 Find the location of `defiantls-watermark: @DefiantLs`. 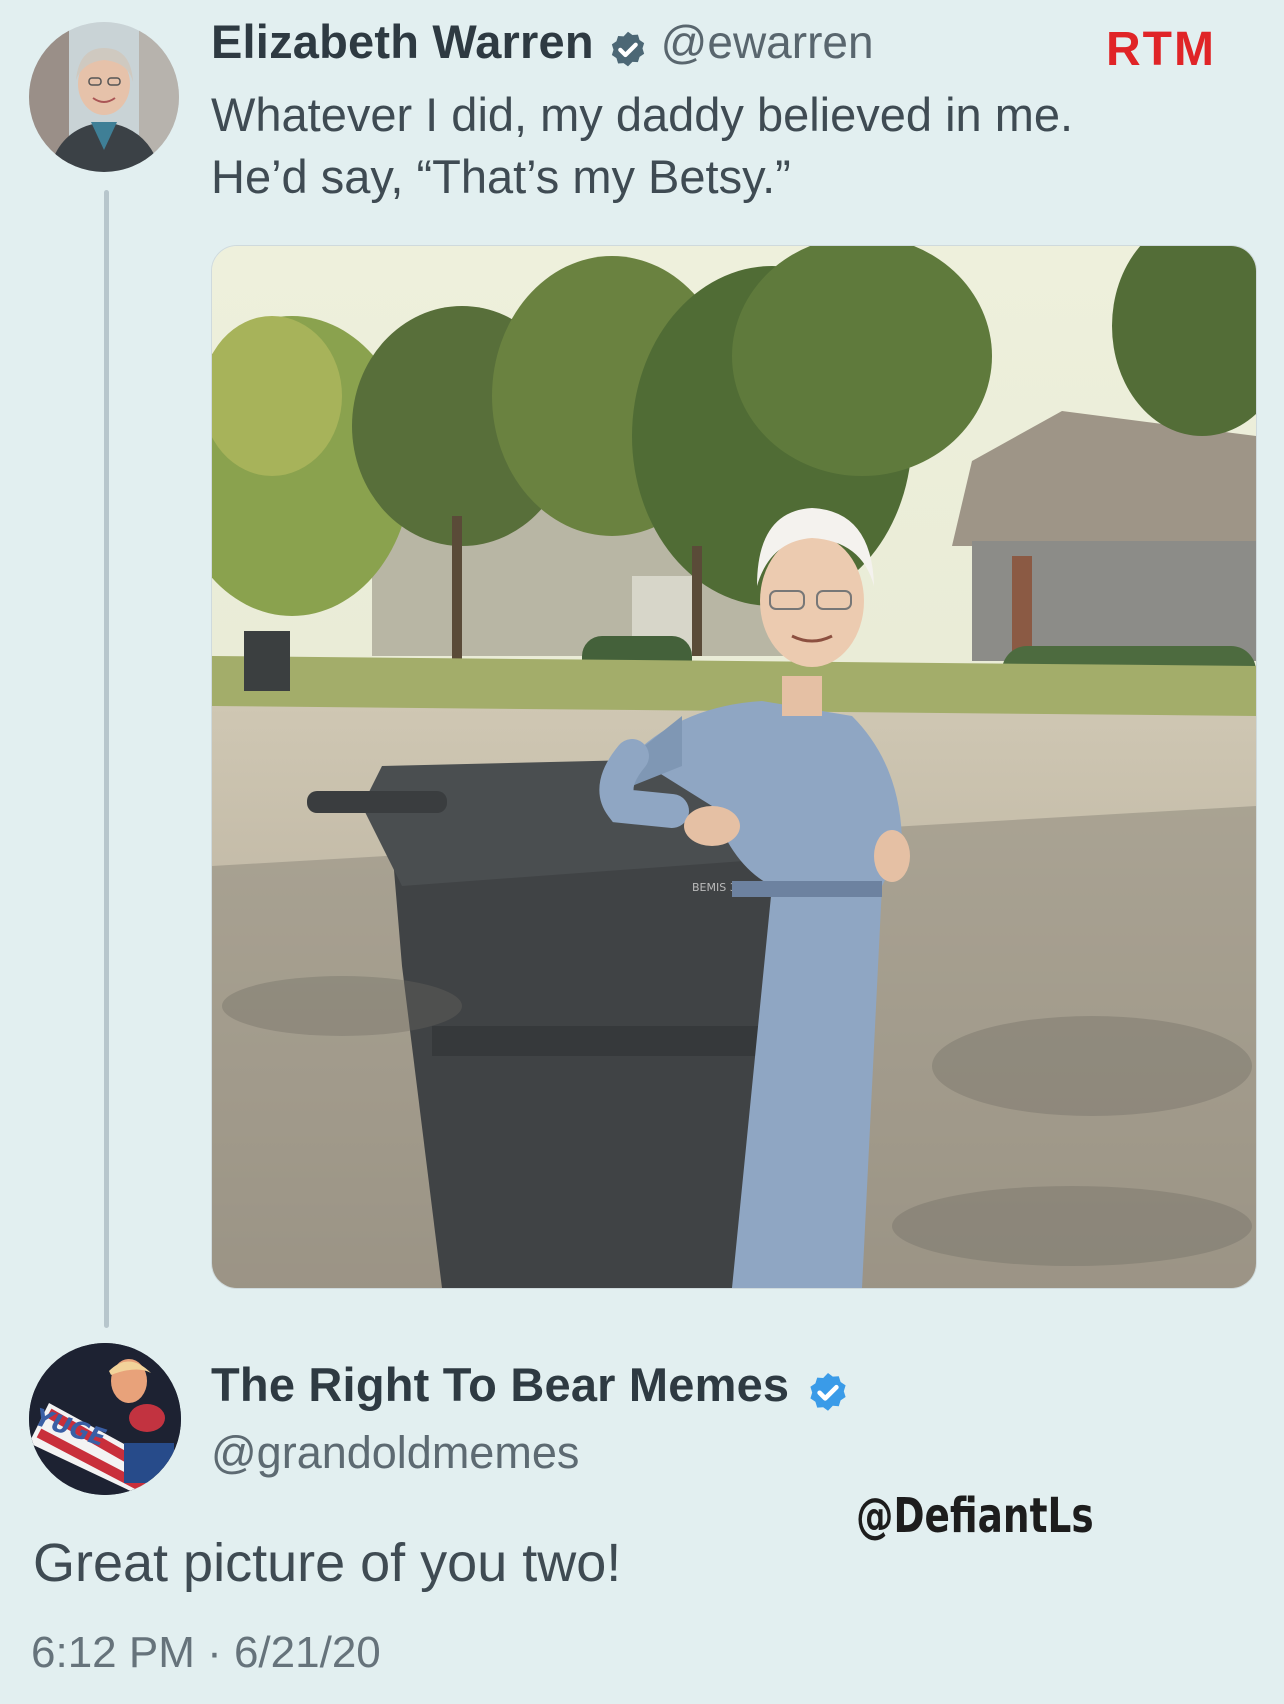

defiantls-watermark: @DefiantLs is located at coordinates (975, 1516).